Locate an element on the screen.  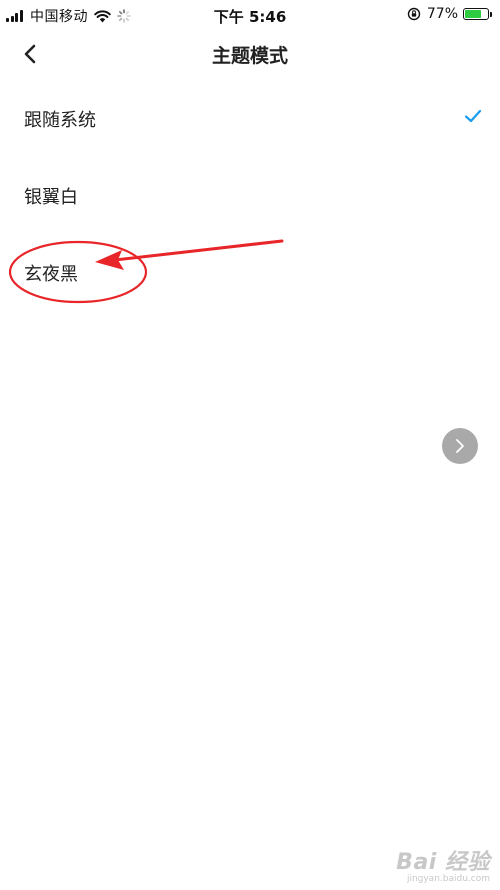
watermark-url: jingyan.baidu.com is located at coordinates (448, 879).